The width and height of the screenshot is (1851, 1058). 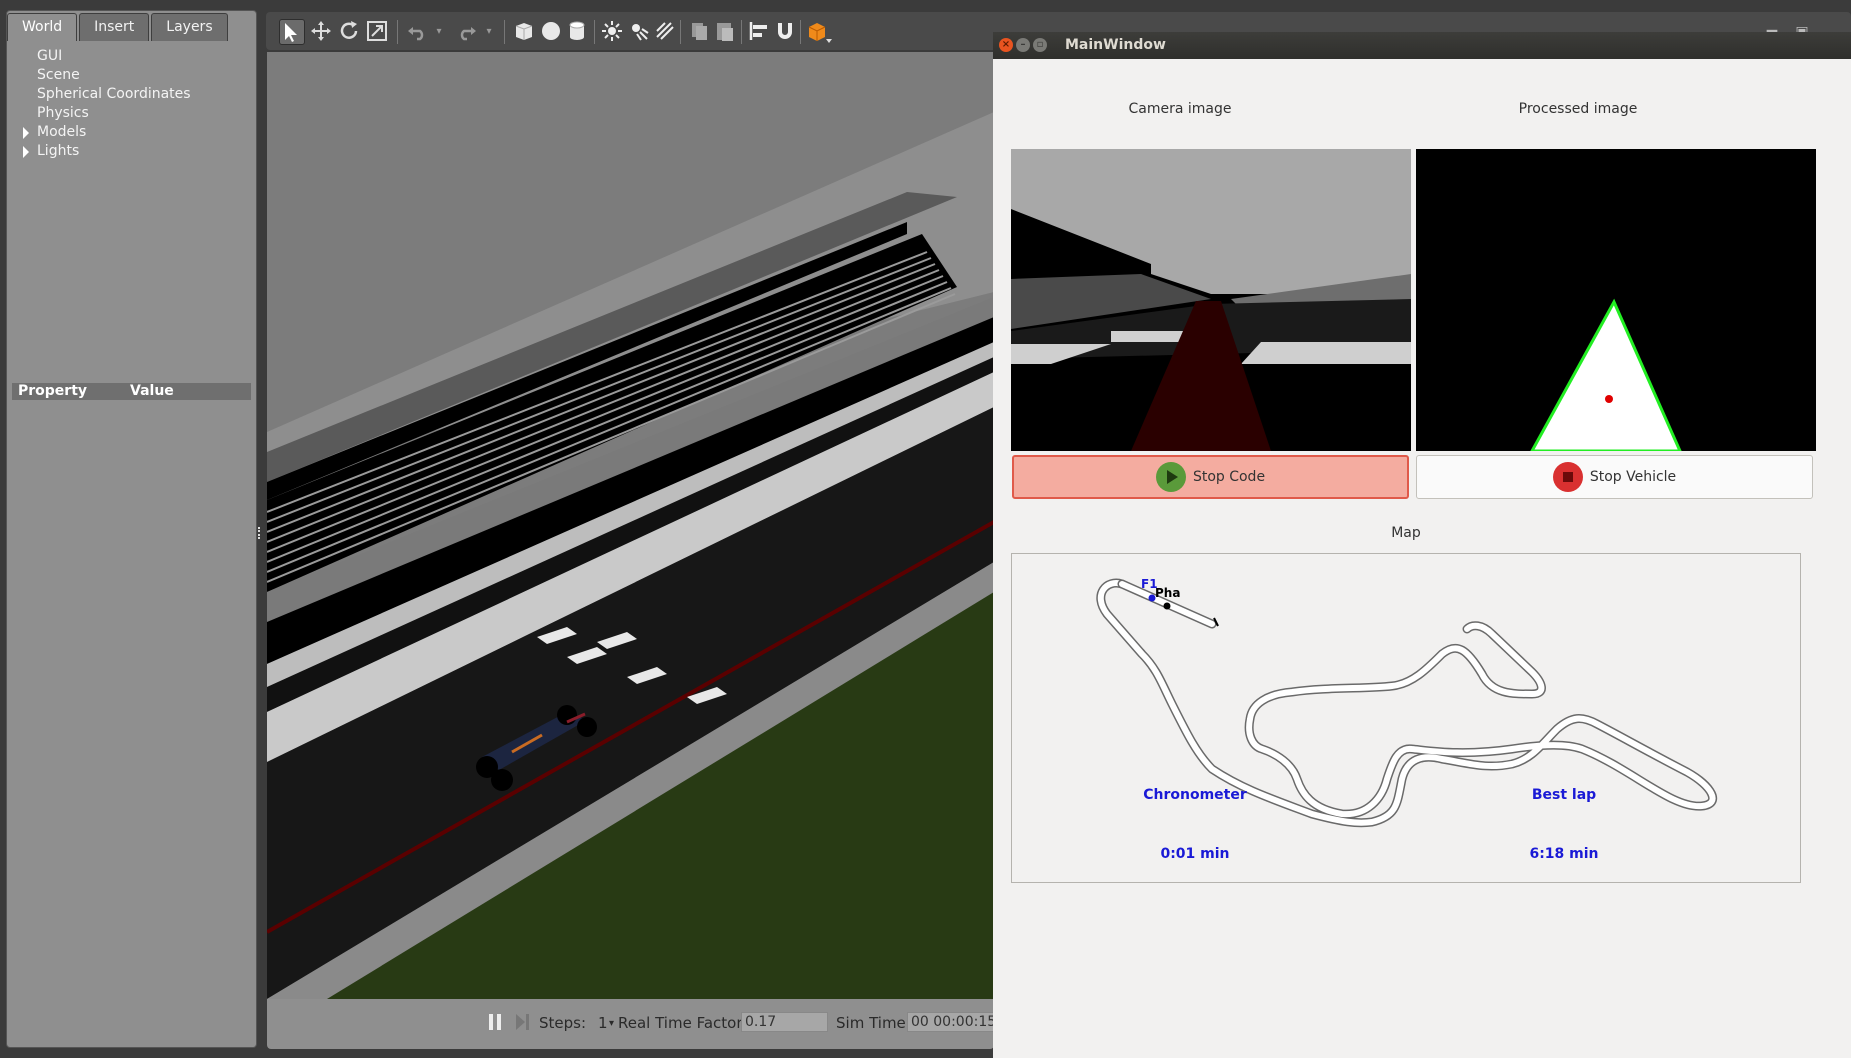 What do you see at coordinates (292, 32) in the screenshot?
I see `select-arrow-icon` at bounding box center [292, 32].